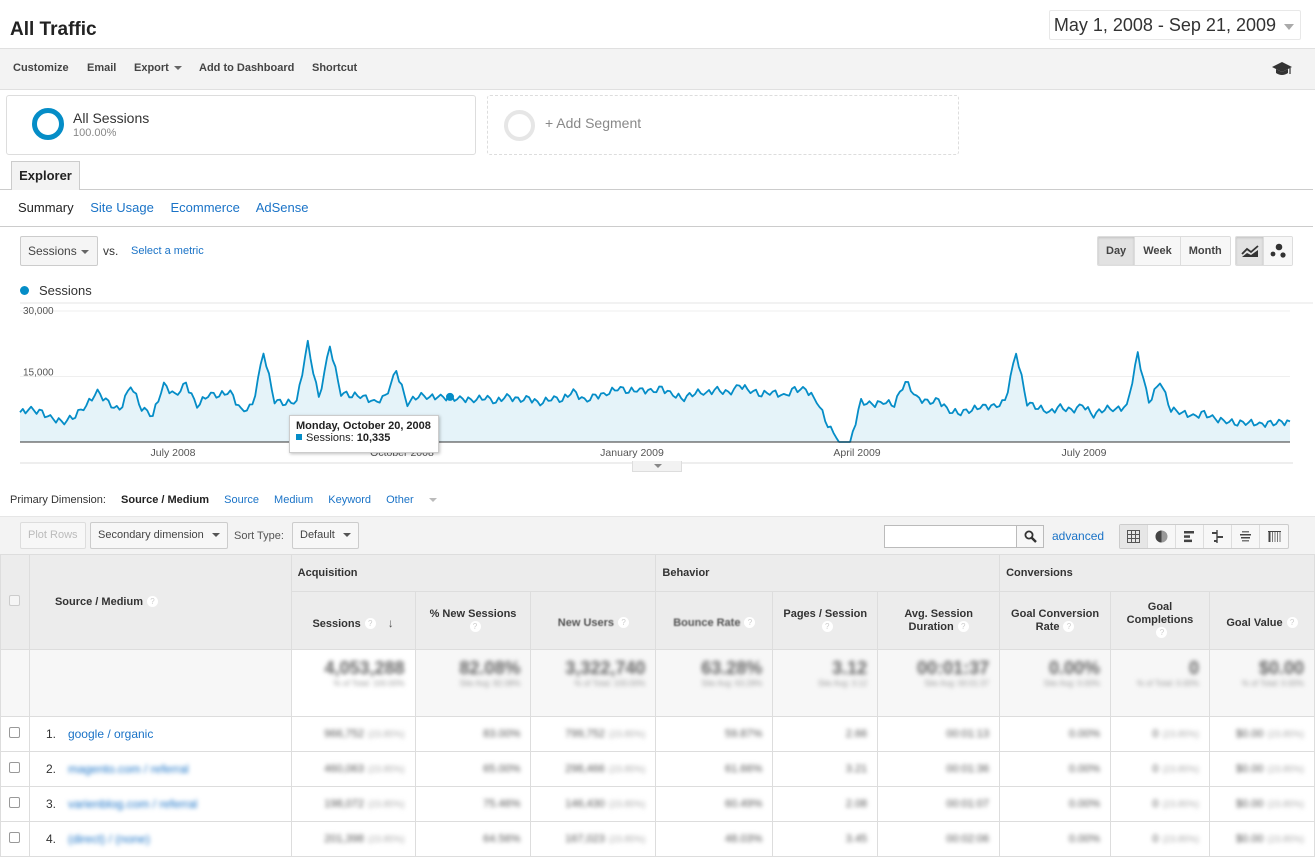  Describe the element at coordinates (349, 500) in the screenshot. I see `dimension-keyword: Keyword` at that location.